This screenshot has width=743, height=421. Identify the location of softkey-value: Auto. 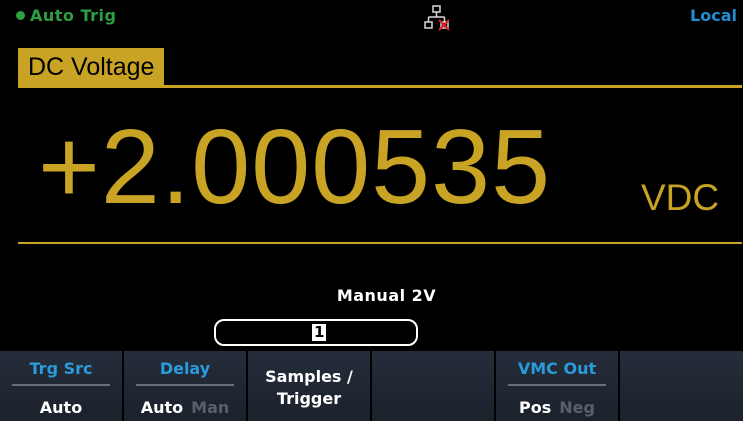
(61, 407).